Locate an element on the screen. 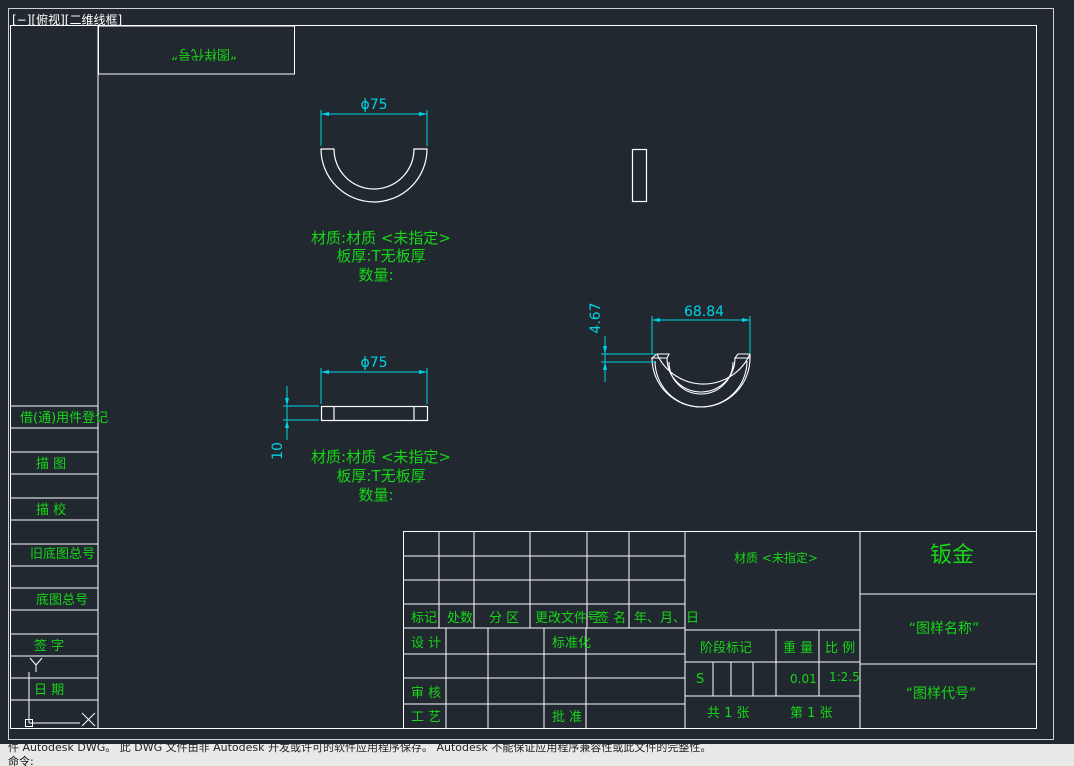  stage-value: S is located at coordinates (700, 679).